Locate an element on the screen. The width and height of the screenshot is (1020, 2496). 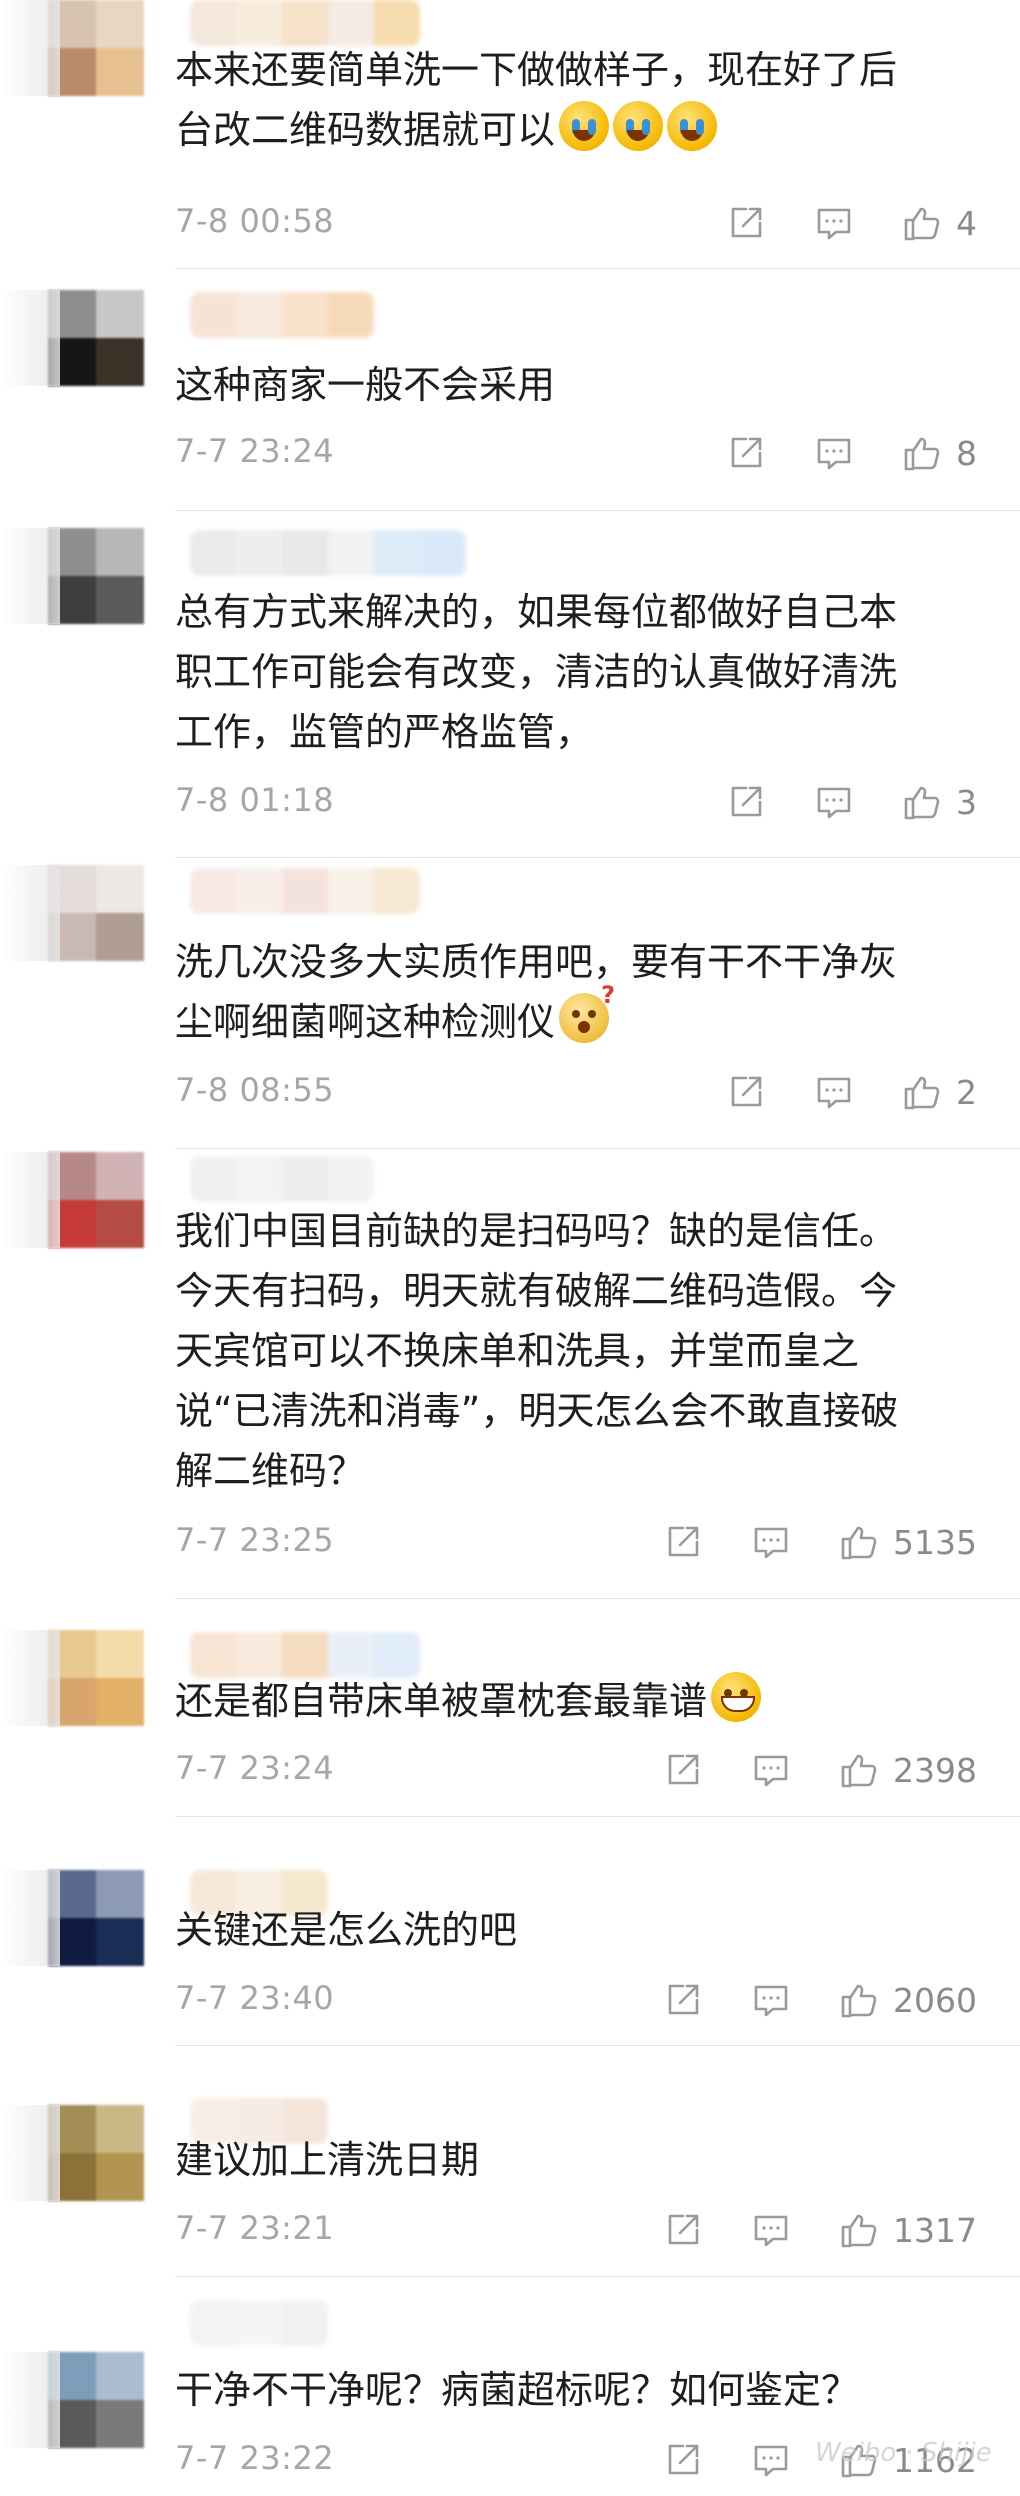
comment-actions: 8 is located at coordinates (827, 453).